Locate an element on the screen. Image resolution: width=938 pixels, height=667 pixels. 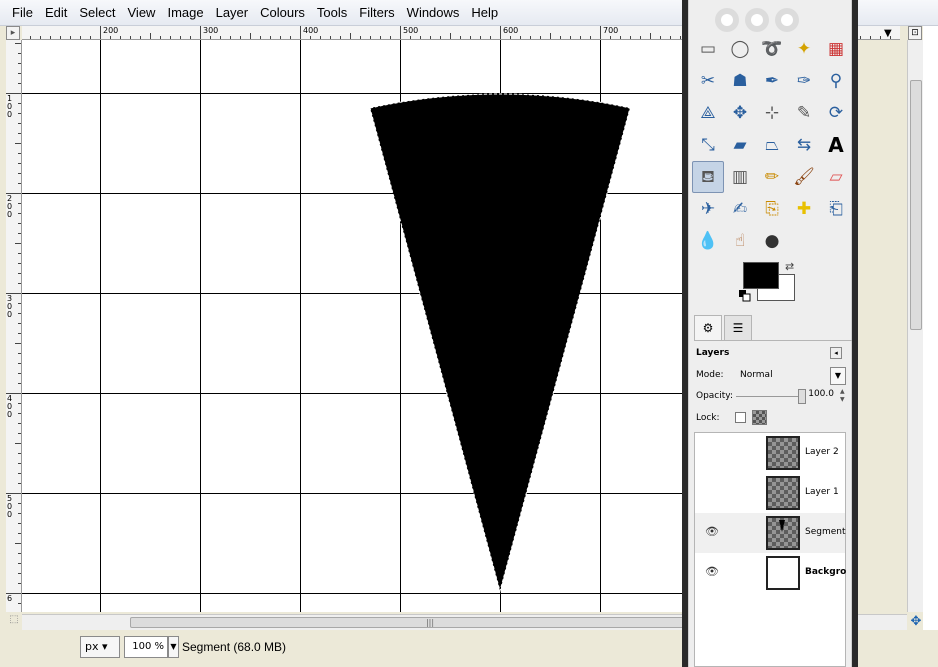
free-select-icon: ➰ is located at coordinates (772, 49).